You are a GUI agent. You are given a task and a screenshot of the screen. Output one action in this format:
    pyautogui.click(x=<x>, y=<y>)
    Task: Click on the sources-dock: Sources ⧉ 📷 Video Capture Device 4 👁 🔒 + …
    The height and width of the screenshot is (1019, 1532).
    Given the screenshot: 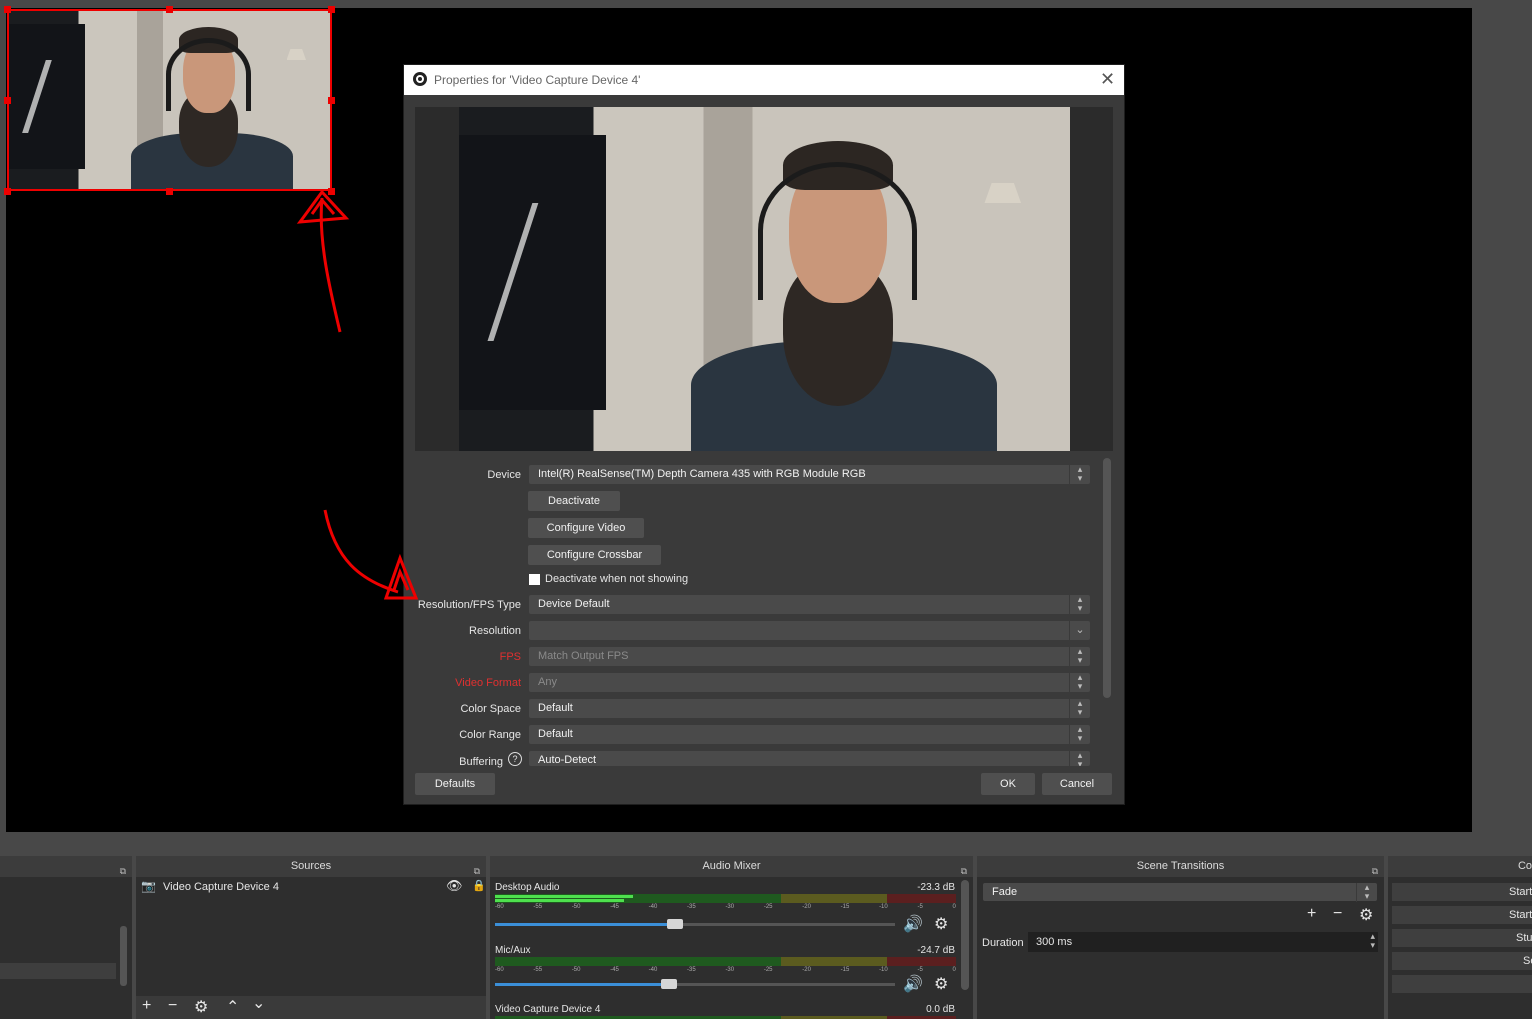 What is the action you would take?
    pyautogui.click(x=311, y=937)
    